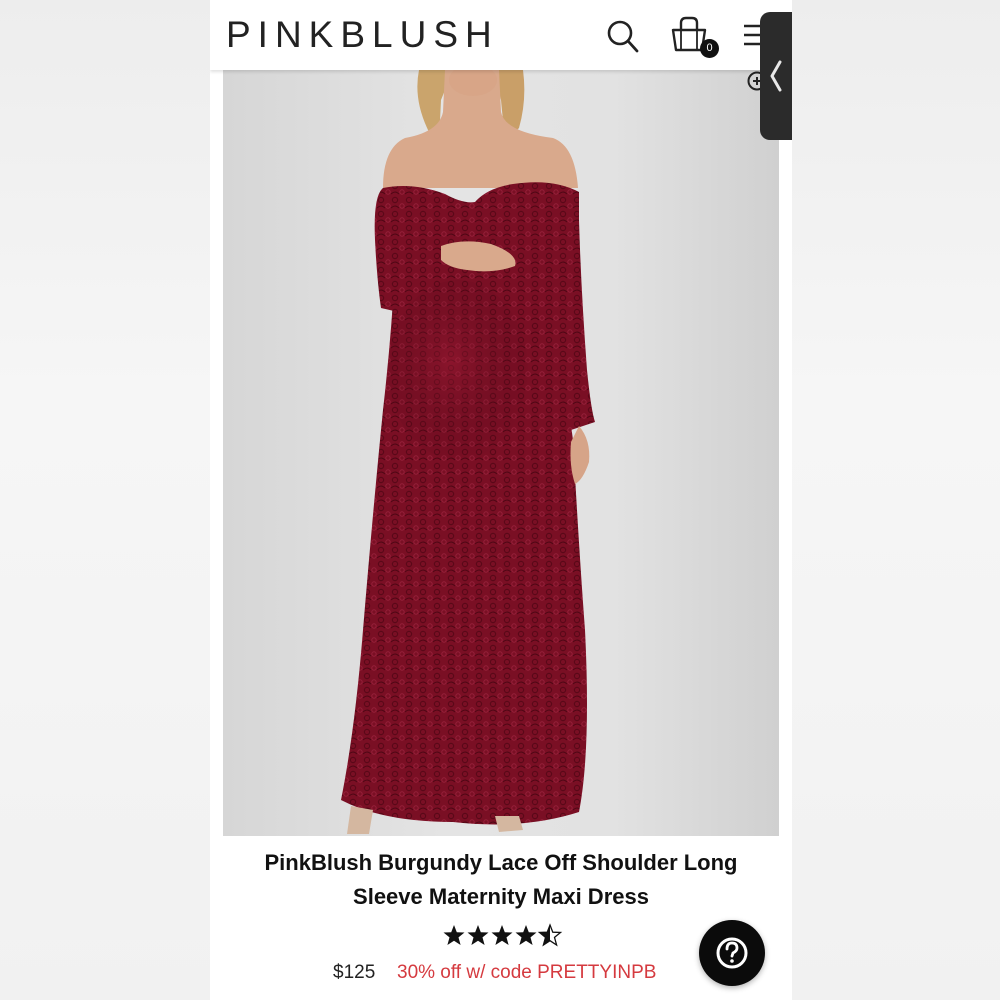 This screenshot has height=1000, width=1000. I want to click on promo-text: 30% off w/ code PRETTYINPB, so click(527, 972).